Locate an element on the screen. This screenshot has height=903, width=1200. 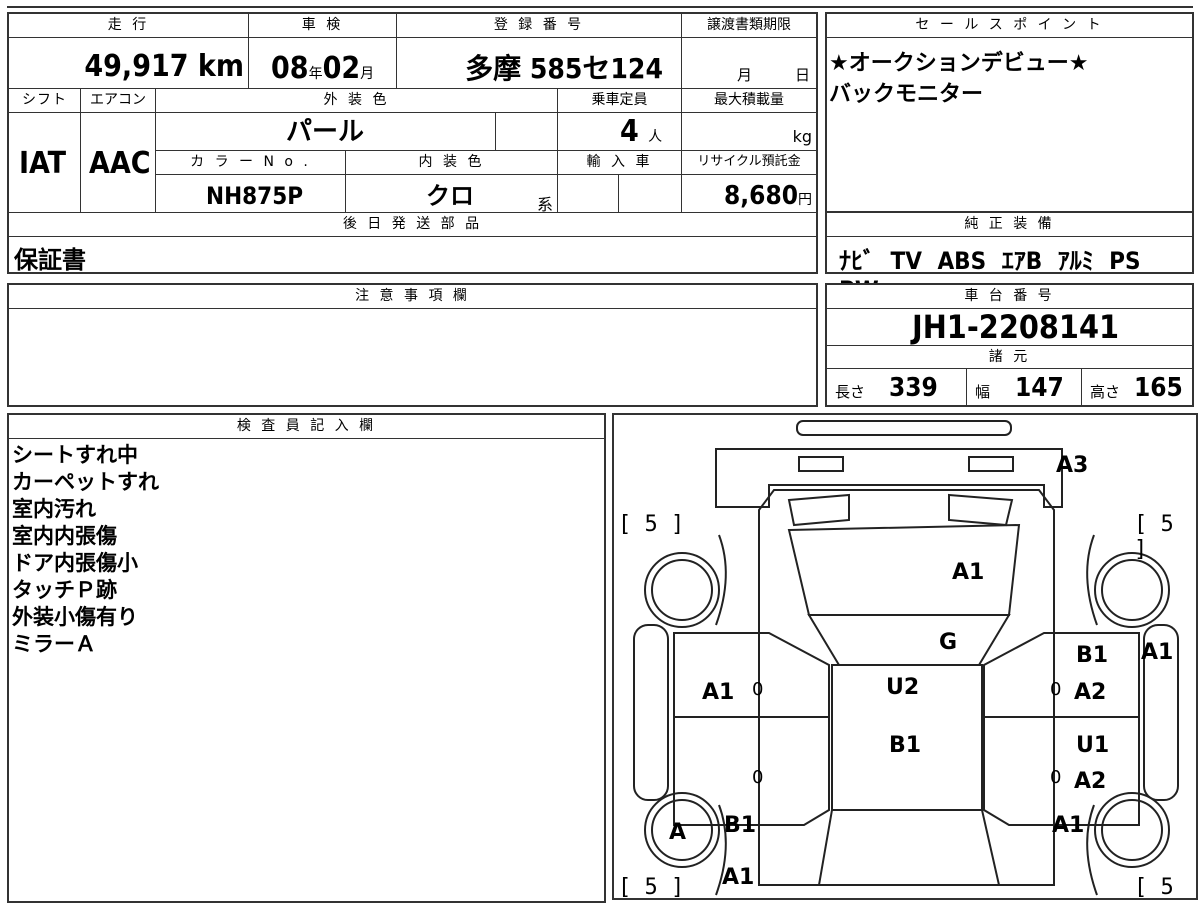
mark-left-rear-door: A1 is located at coordinates (718, 692).